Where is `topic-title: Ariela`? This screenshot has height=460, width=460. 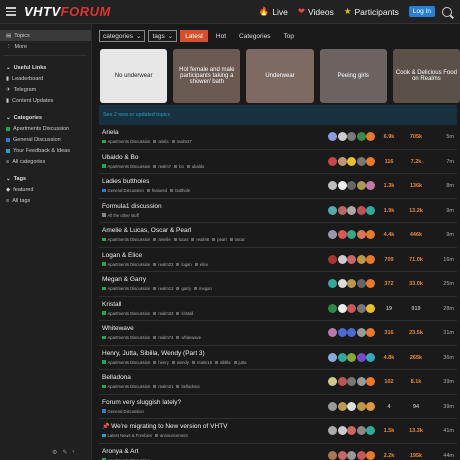
topic-title: Ariela is located at coordinates (110, 132).